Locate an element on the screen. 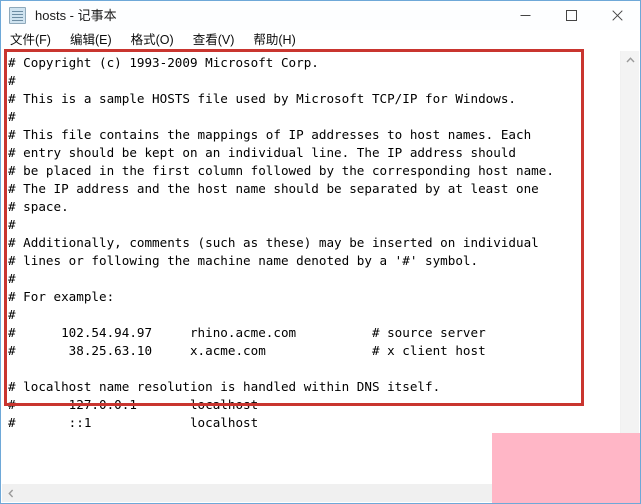 The width and height of the screenshot is (641, 504). chevron-up-icon is located at coordinates (630, 60).